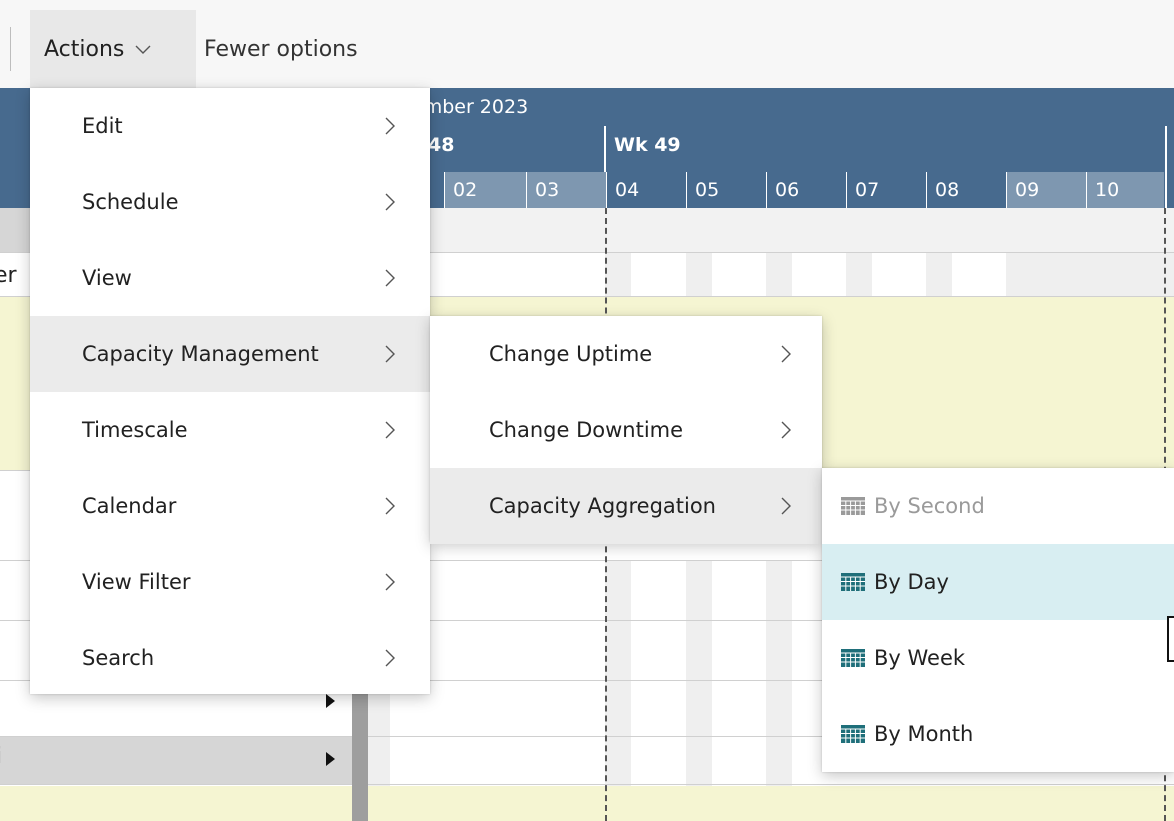  Describe the element at coordinates (587, 784) in the screenshot. I see `row-divider` at that location.